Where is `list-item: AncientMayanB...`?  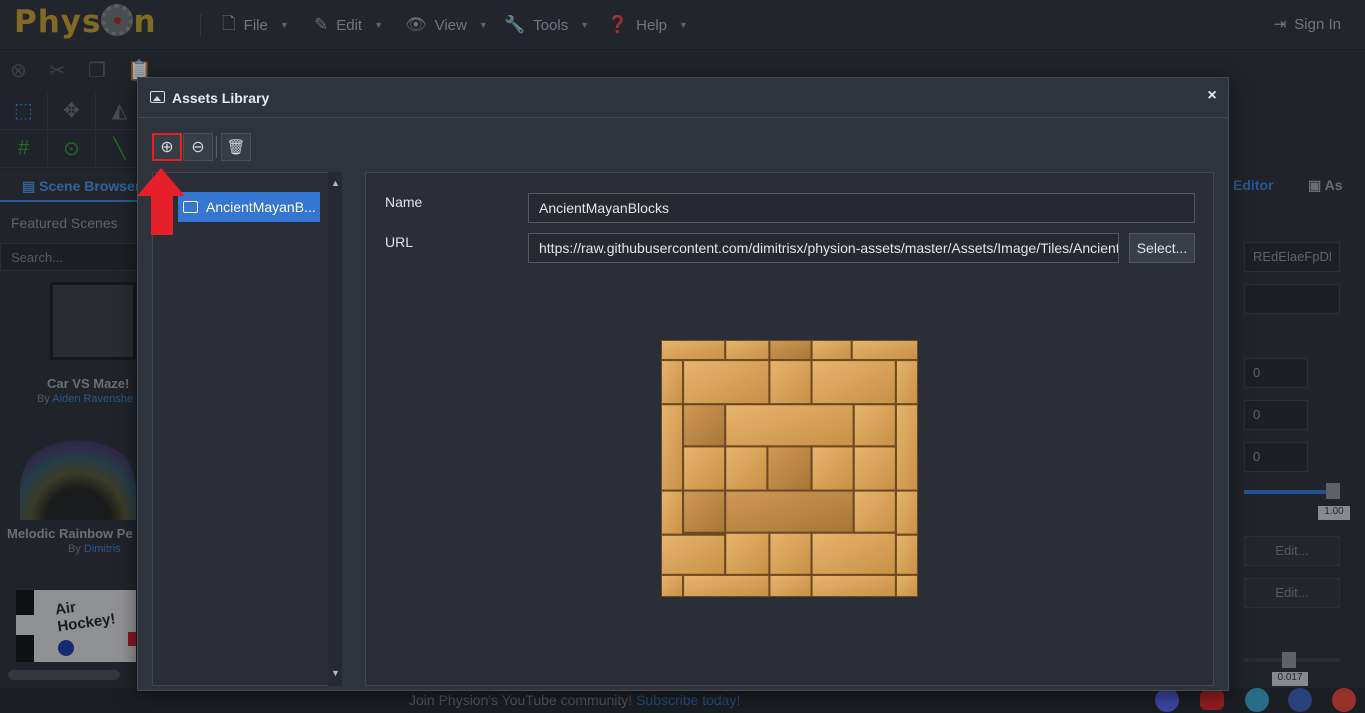
list-item: AncientMayanB... is located at coordinates (249, 207).